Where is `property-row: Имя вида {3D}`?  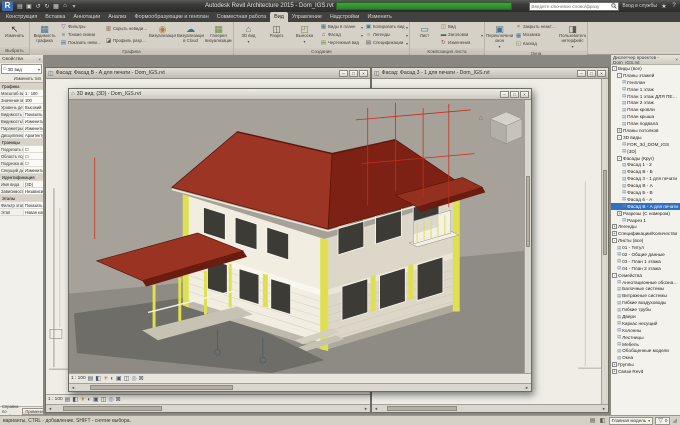 property-row: Имя вида {3D} is located at coordinates (21, 184).